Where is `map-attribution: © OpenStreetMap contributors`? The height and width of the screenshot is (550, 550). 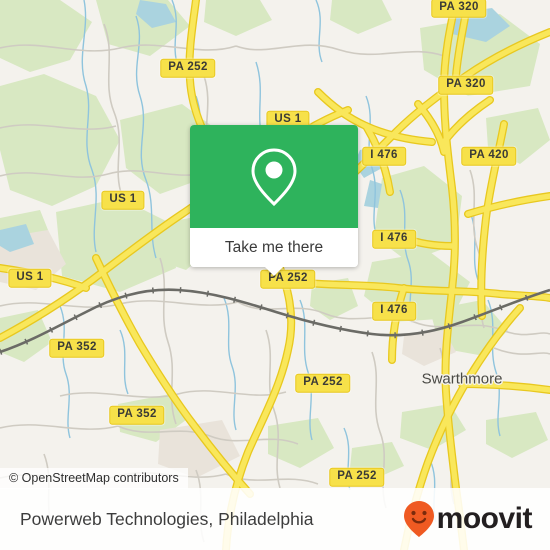
map-attribution: © OpenStreetMap contributors is located at coordinates (94, 478).